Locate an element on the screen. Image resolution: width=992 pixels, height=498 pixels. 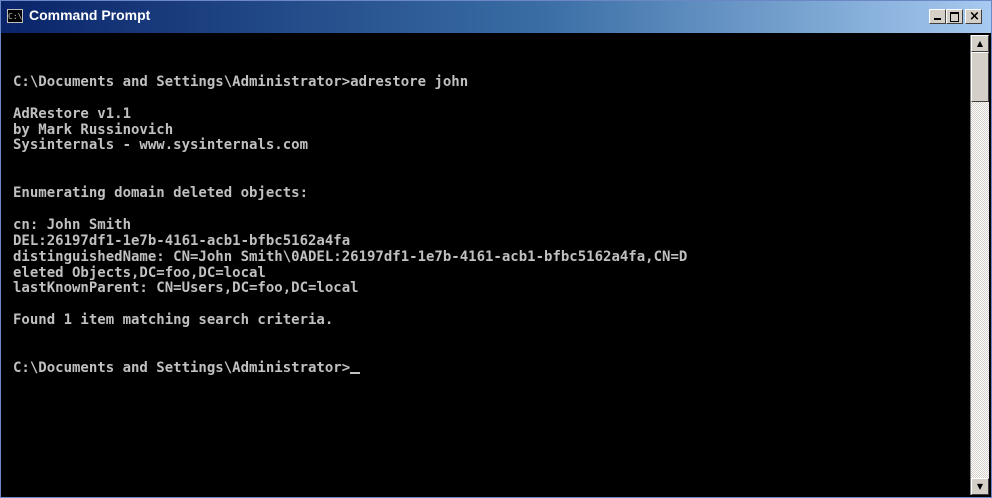
title-bar: C:\ Command Prompt × is located at coordinates (496, 17).